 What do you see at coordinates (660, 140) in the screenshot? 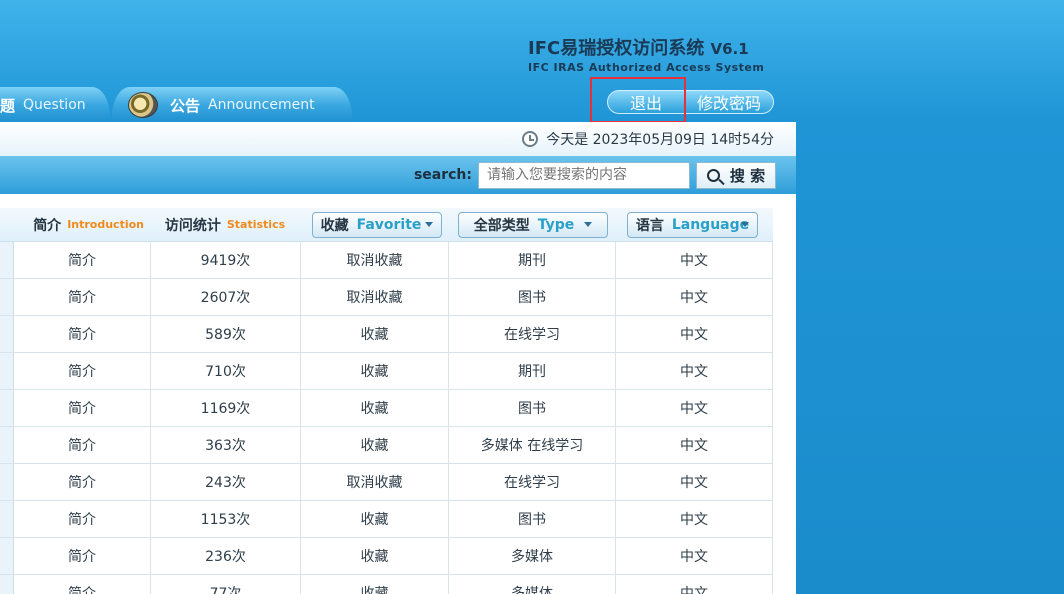
I see `current-datetime: 今天是 2023年05月09日 14时54分` at bounding box center [660, 140].